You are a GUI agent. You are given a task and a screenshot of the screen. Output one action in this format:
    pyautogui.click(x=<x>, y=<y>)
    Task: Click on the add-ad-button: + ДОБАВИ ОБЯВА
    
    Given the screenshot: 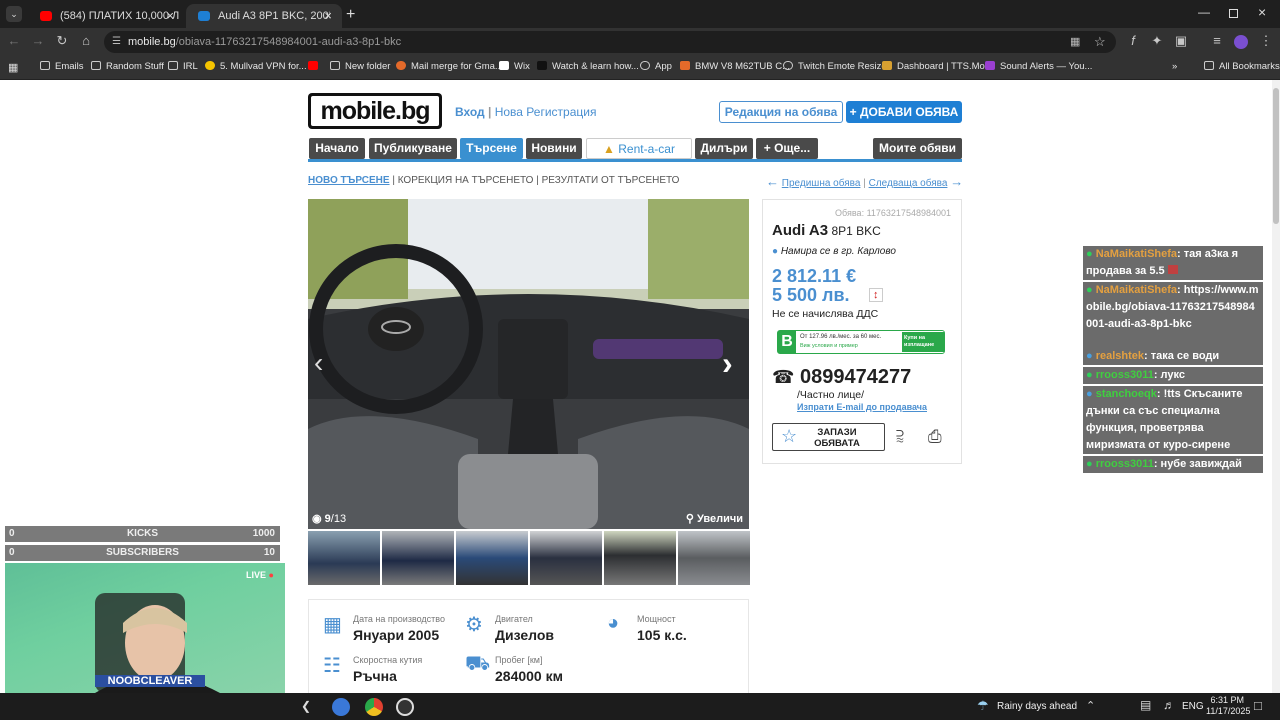 What is the action you would take?
    pyautogui.click(x=904, y=112)
    